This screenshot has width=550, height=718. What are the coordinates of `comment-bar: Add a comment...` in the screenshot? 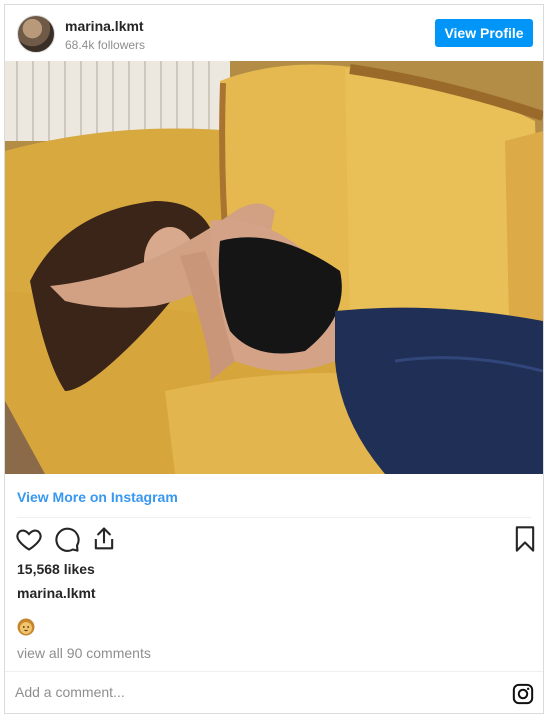 It's located at (274, 692).